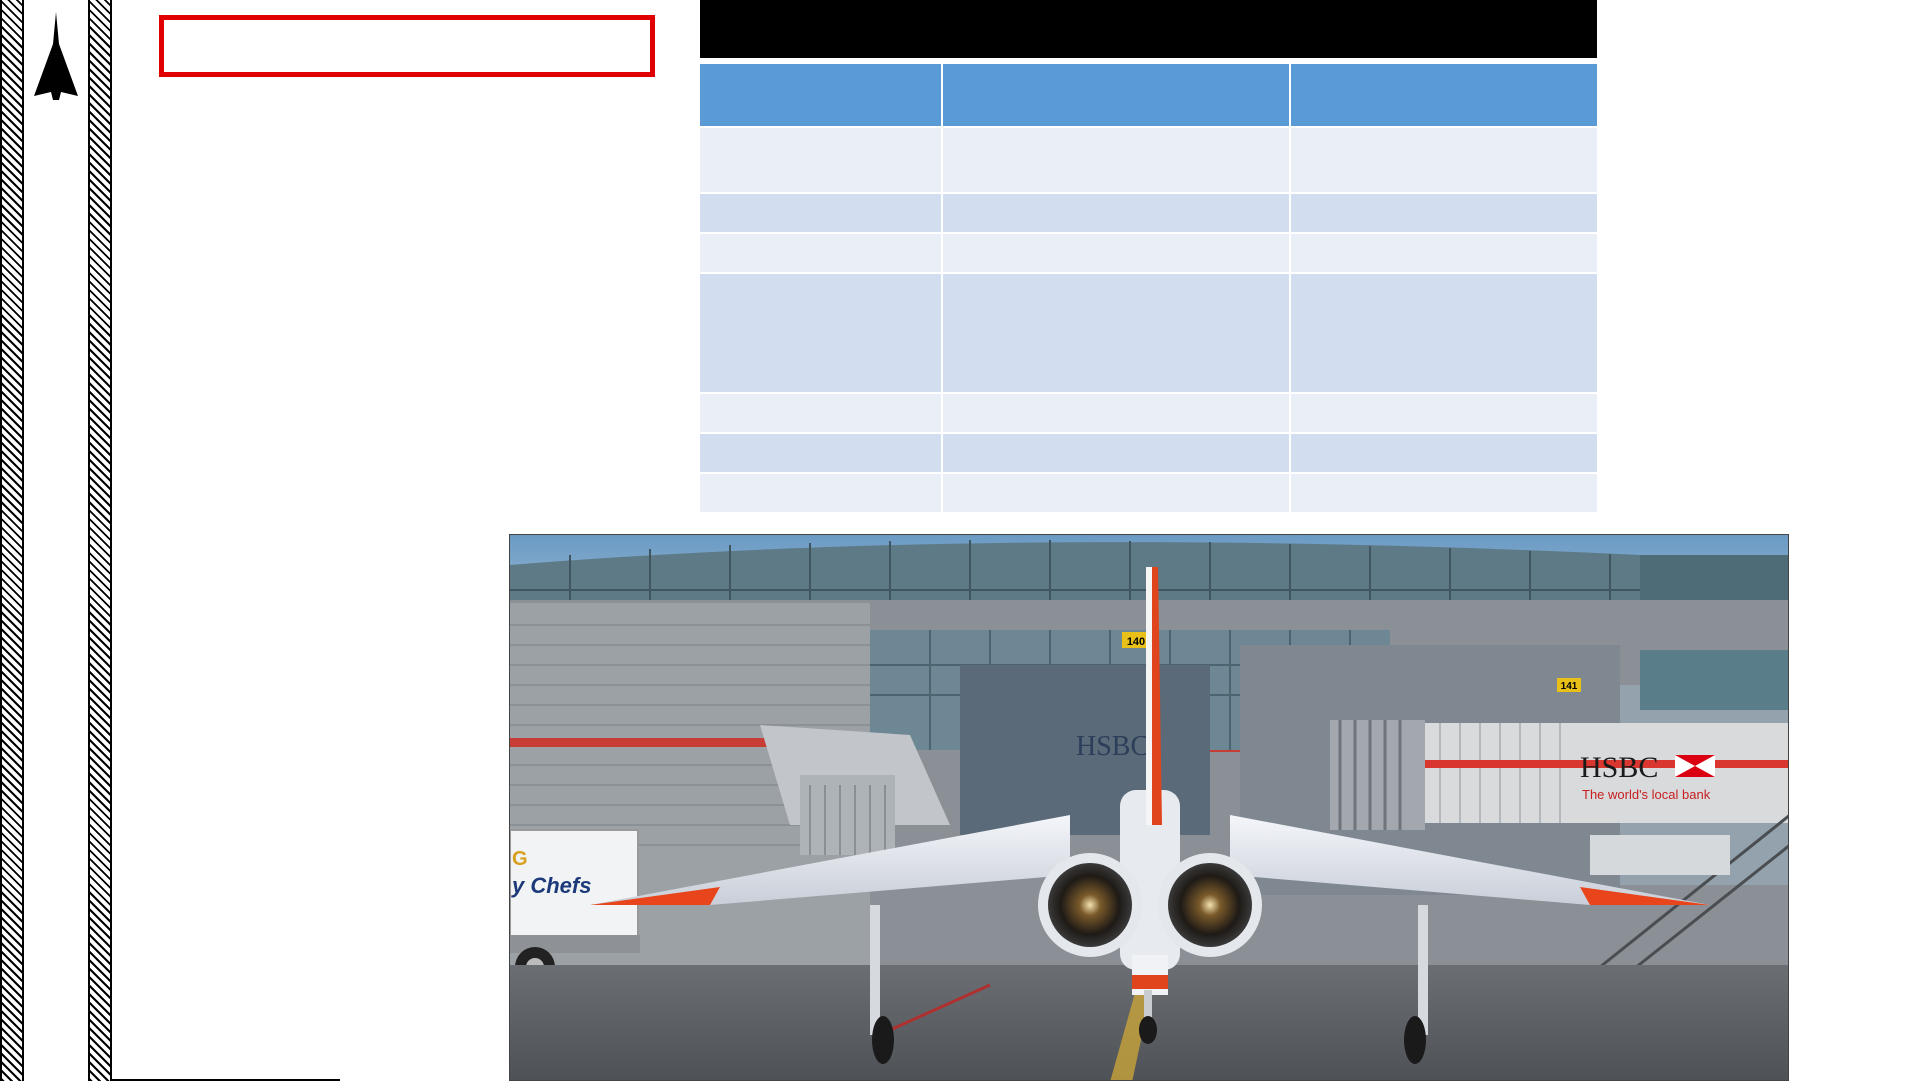 The image size is (1921, 1081). What do you see at coordinates (1569, 686) in the screenshot?
I see `gate-141-label: 141` at bounding box center [1569, 686].